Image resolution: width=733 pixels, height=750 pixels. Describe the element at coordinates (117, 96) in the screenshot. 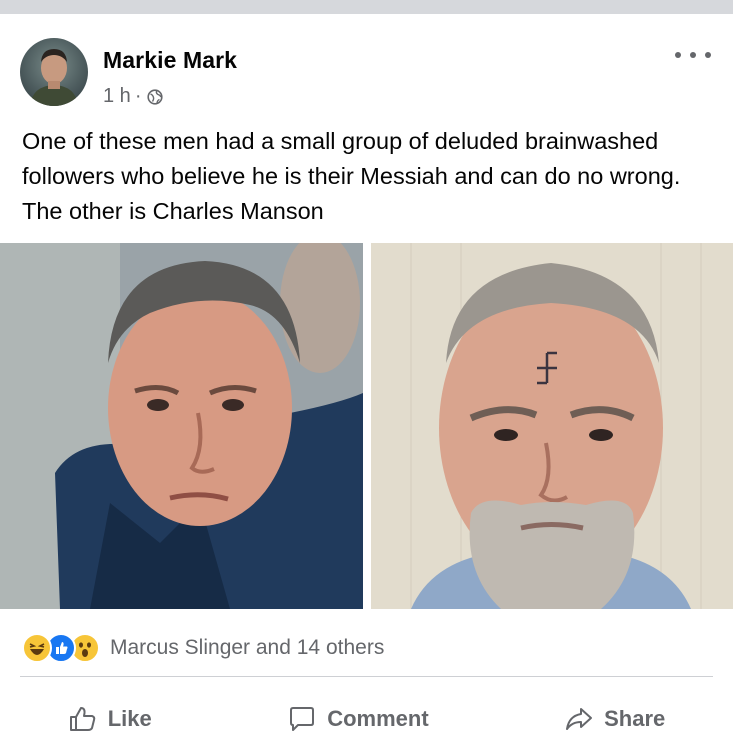

I see `post-timestamp: 1 h` at that location.